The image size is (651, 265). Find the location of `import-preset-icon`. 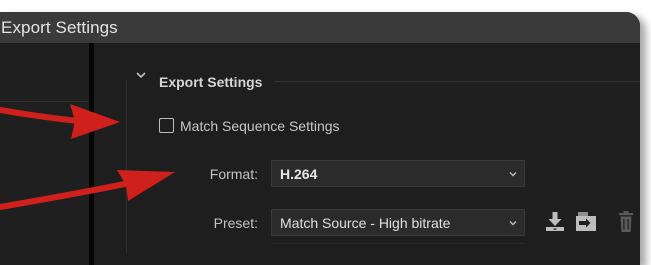

import-preset-icon is located at coordinates (586, 221).